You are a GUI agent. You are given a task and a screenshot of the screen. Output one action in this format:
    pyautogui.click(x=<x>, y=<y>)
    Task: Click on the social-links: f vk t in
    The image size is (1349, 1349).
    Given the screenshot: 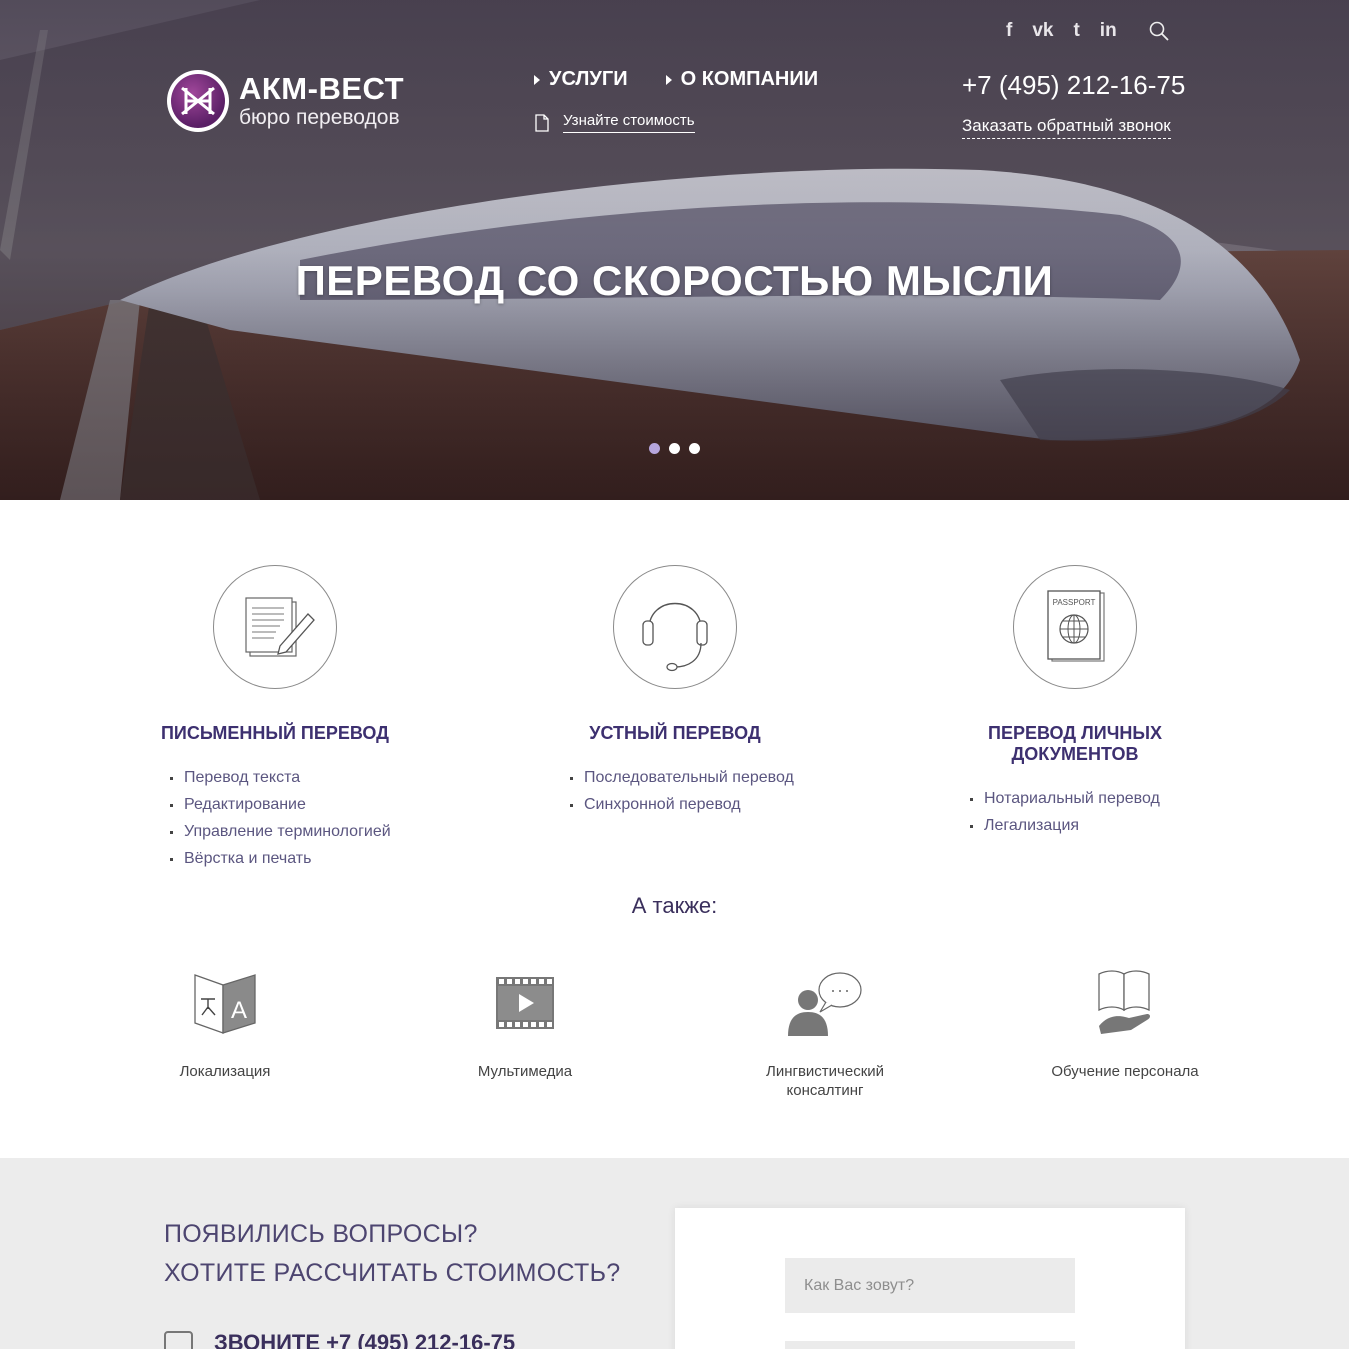 What is the action you would take?
    pyautogui.click(x=1087, y=31)
    